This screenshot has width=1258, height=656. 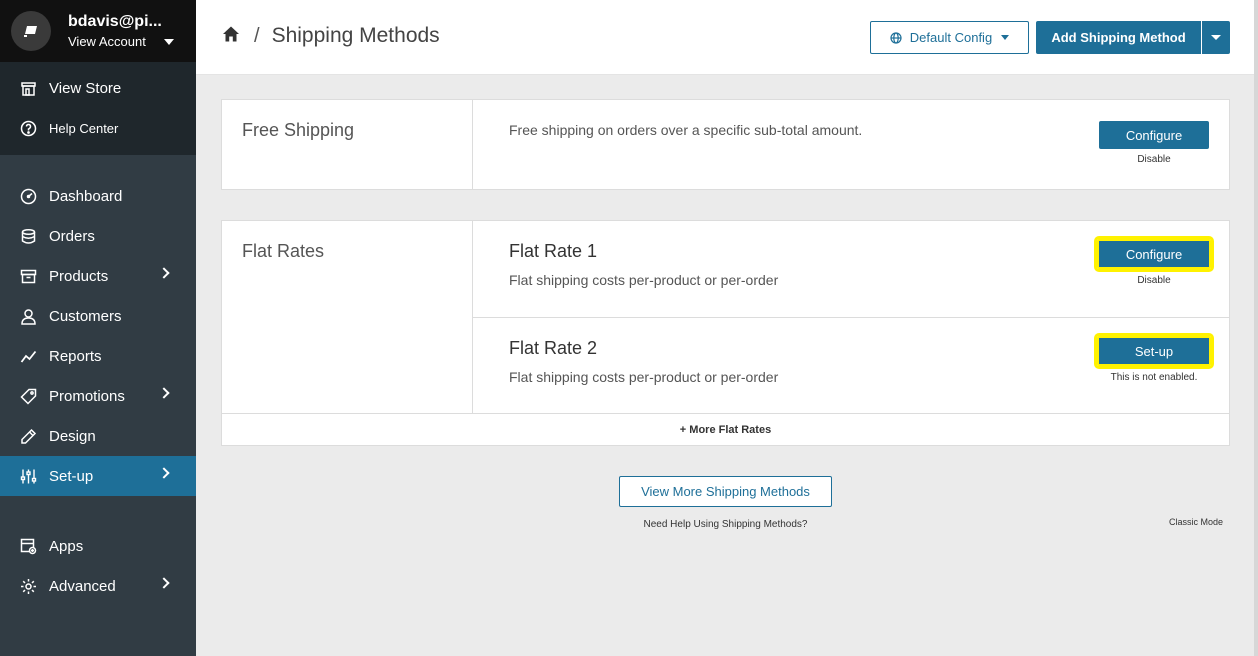 I want to click on sidebar-item-help-center: Help Center, so click(x=98, y=128).